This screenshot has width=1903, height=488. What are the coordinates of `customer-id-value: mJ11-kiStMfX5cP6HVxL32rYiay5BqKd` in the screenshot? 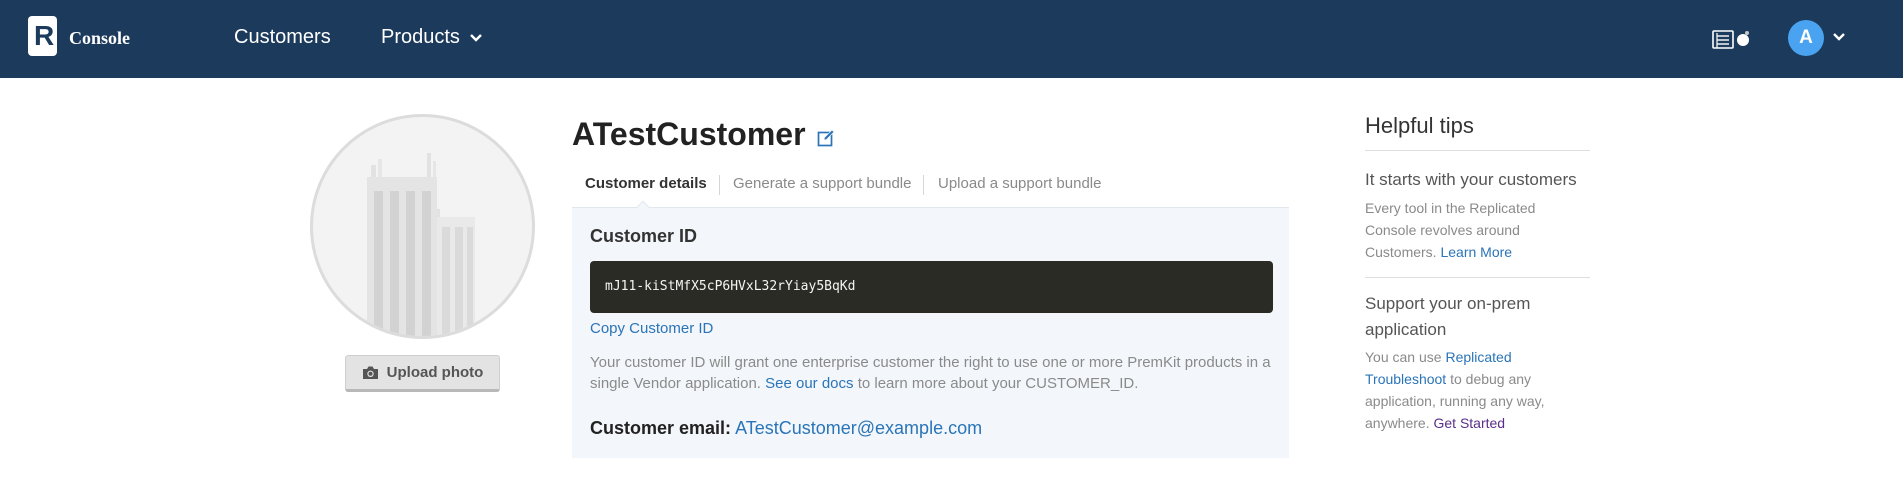 It's located at (931, 287).